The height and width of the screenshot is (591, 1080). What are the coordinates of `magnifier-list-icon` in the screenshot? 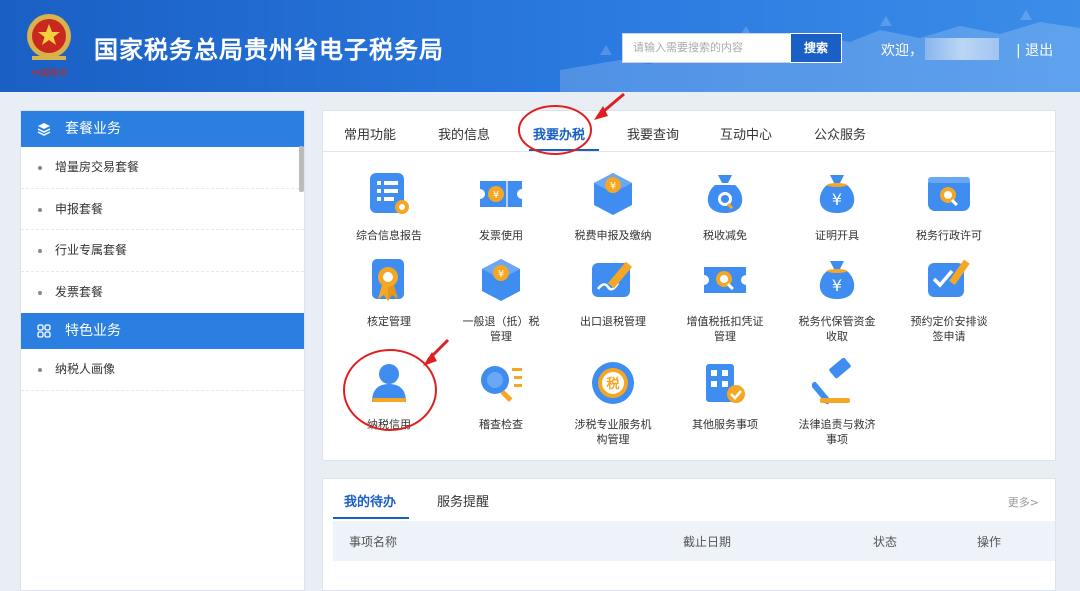 It's located at (501, 384).